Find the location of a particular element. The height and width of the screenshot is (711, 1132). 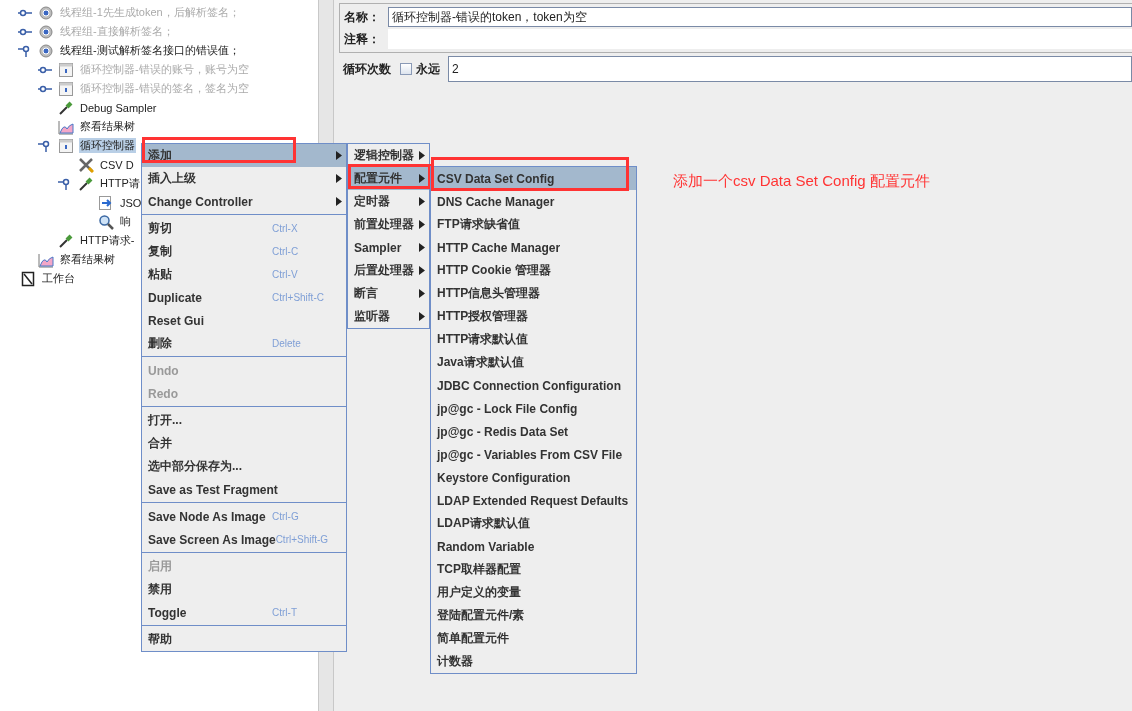

menu-item: Toggle Ctrl-T is located at coordinates (244, 612).